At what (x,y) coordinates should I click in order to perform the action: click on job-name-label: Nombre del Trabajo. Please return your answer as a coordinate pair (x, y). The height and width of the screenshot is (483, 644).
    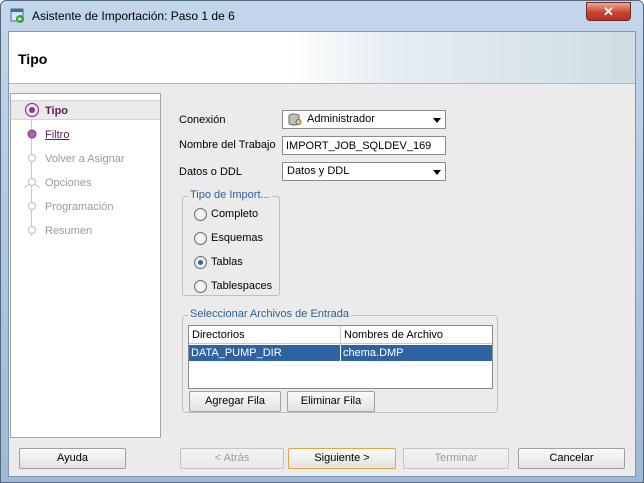
    Looking at the image, I should click on (227, 145).